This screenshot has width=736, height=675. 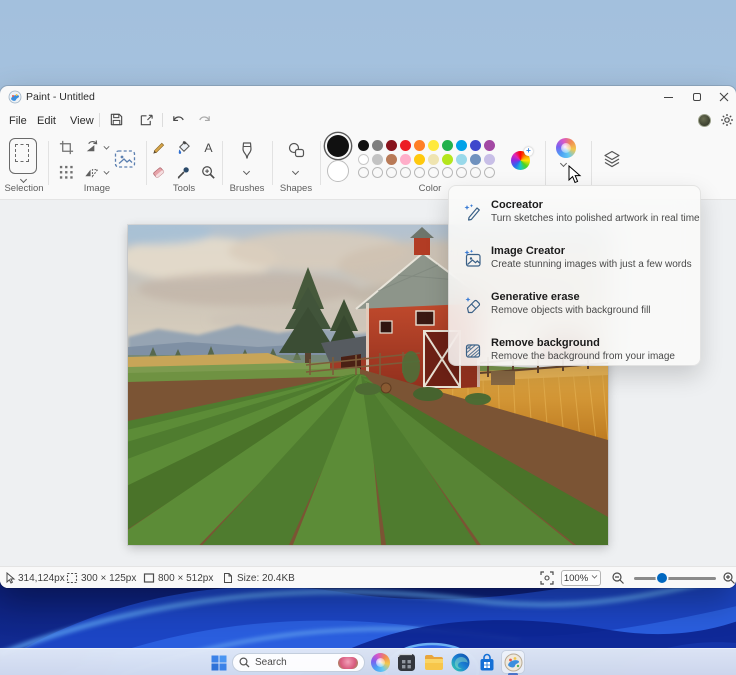 I want to click on color1-swatch, so click(x=338, y=146).